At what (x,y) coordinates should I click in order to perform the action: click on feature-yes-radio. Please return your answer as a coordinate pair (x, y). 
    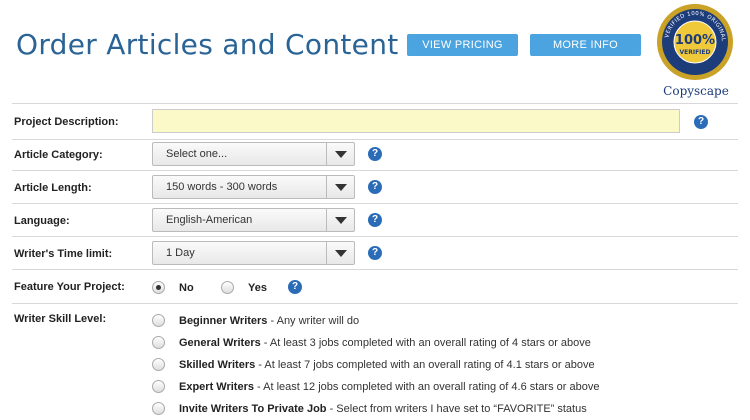
    Looking at the image, I should click on (227, 287).